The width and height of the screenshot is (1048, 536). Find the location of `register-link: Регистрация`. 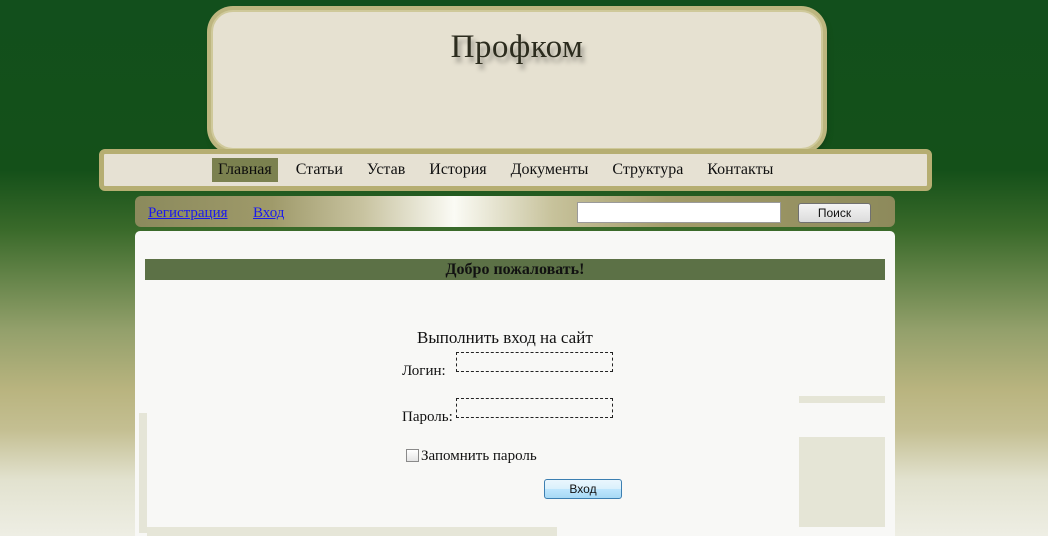

register-link: Регистрация is located at coordinates (188, 213).